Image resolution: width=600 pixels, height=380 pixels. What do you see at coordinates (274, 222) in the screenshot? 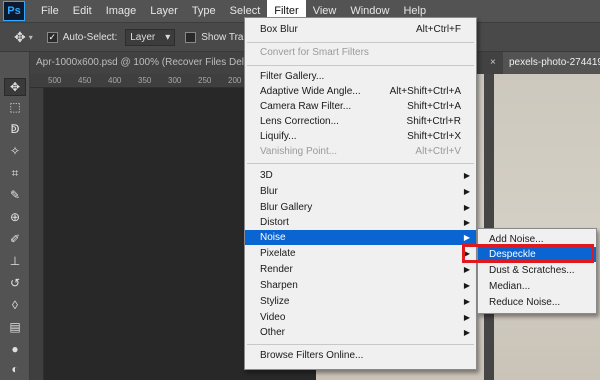
I see `menu-item-label: Distort` at bounding box center [274, 222].